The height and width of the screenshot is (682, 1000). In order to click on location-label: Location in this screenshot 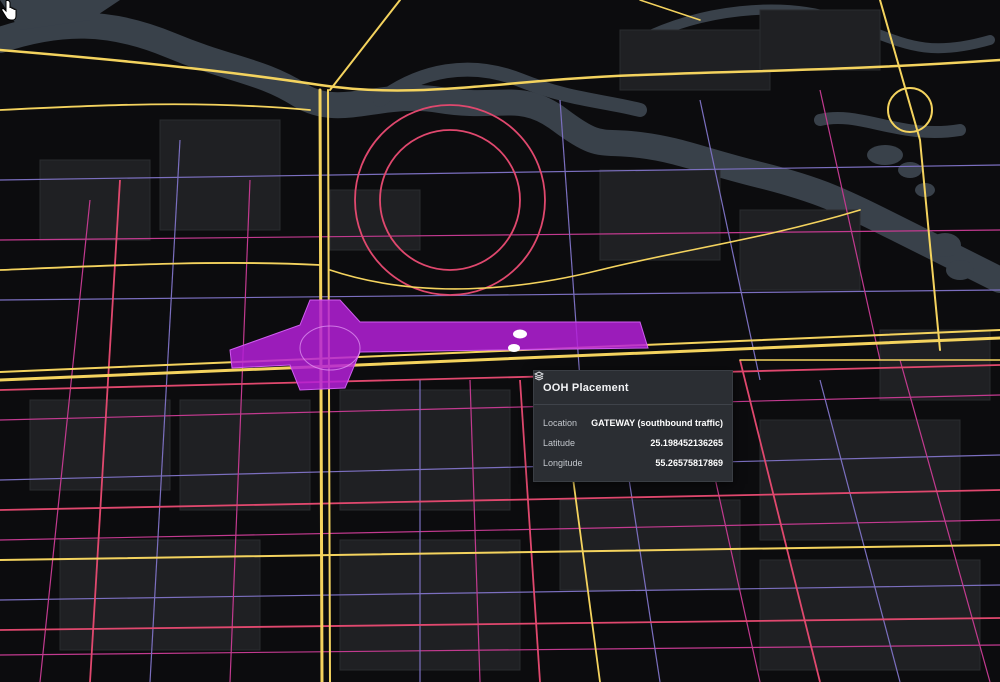, I will do `click(560, 423)`.